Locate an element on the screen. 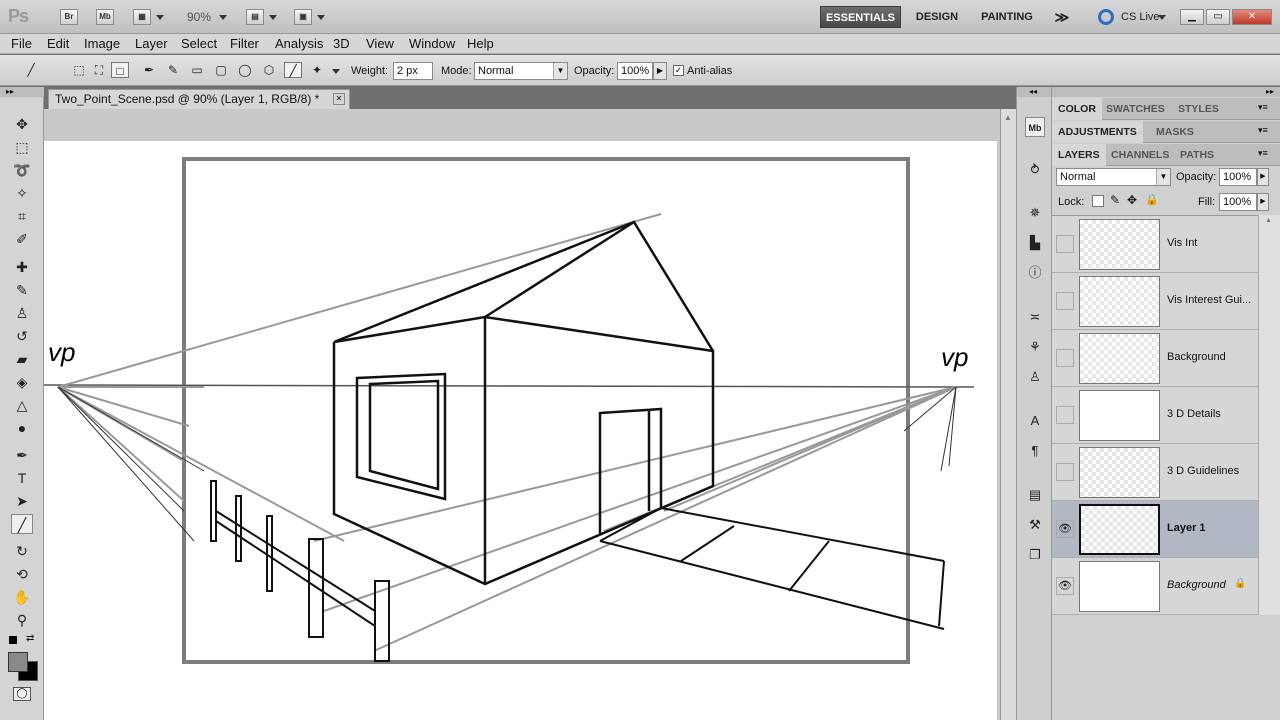  type-tool-icon: T is located at coordinates (22, 478).